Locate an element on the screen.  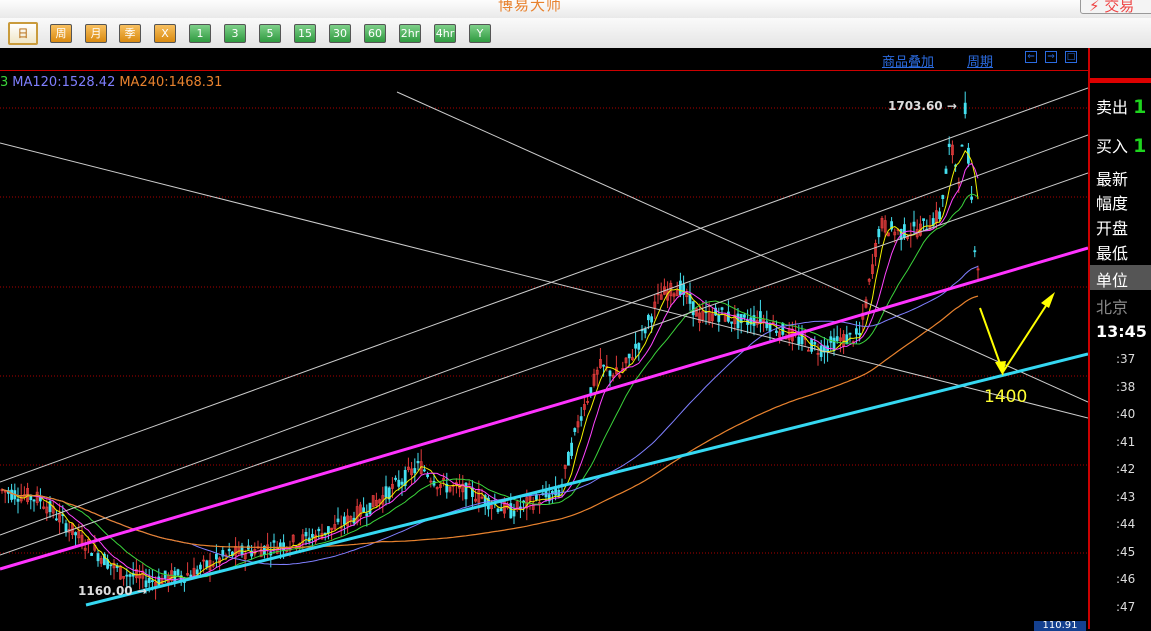
period-button-2hr: 2hr is located at coordinates (410, 33).